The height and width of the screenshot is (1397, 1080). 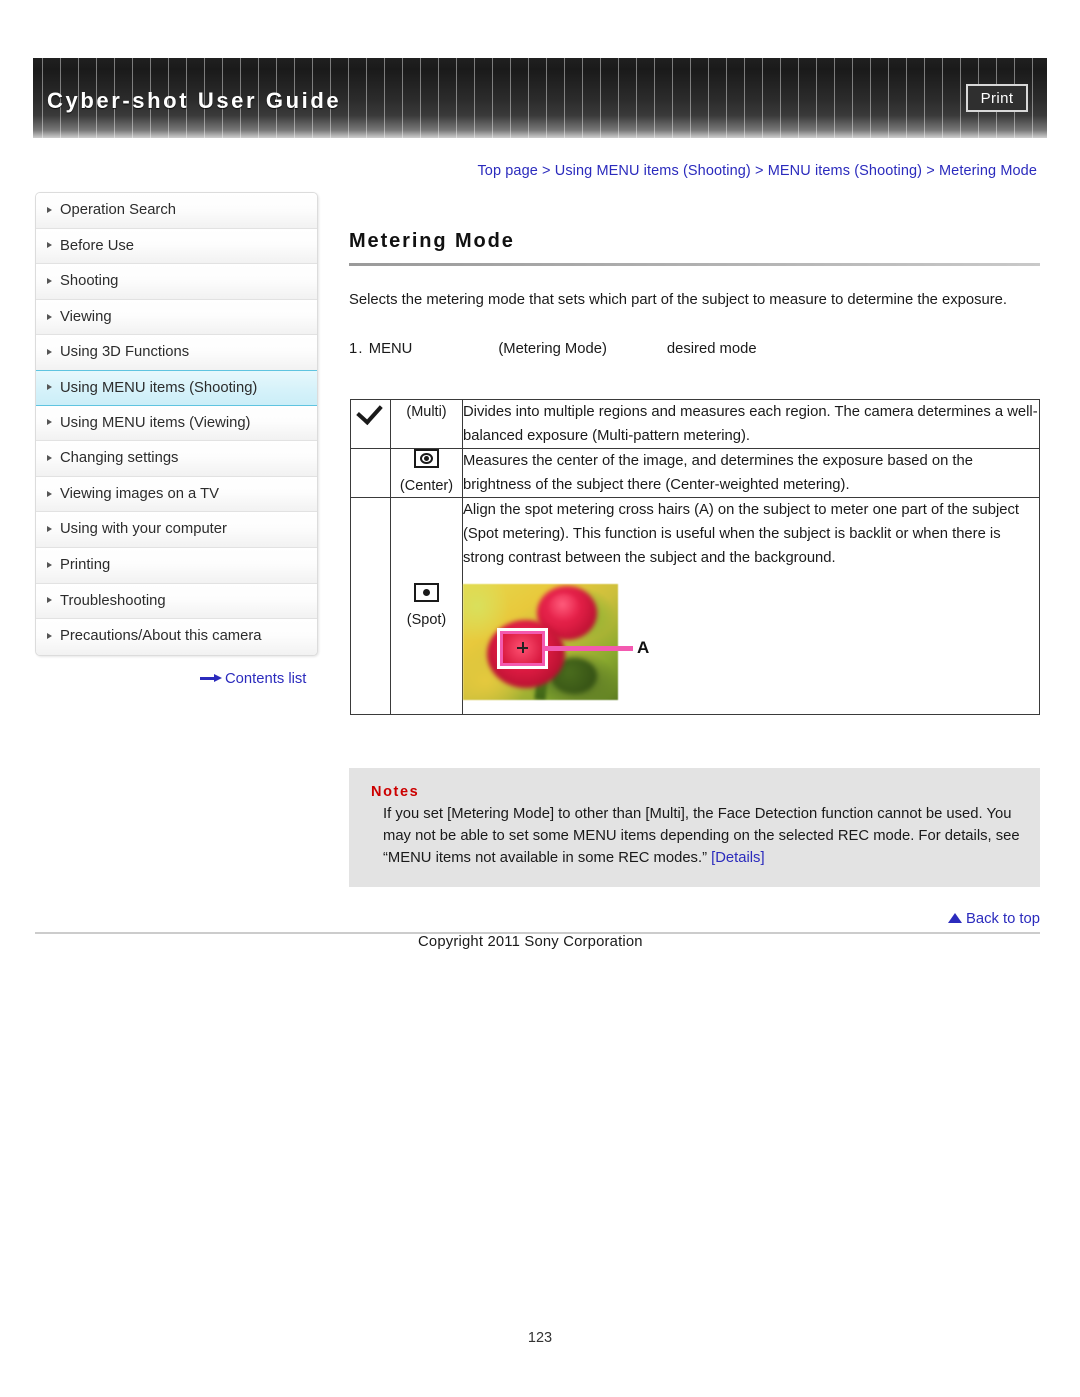 I want to click on step-menu-label: MENU, so click(x=390, y=349).